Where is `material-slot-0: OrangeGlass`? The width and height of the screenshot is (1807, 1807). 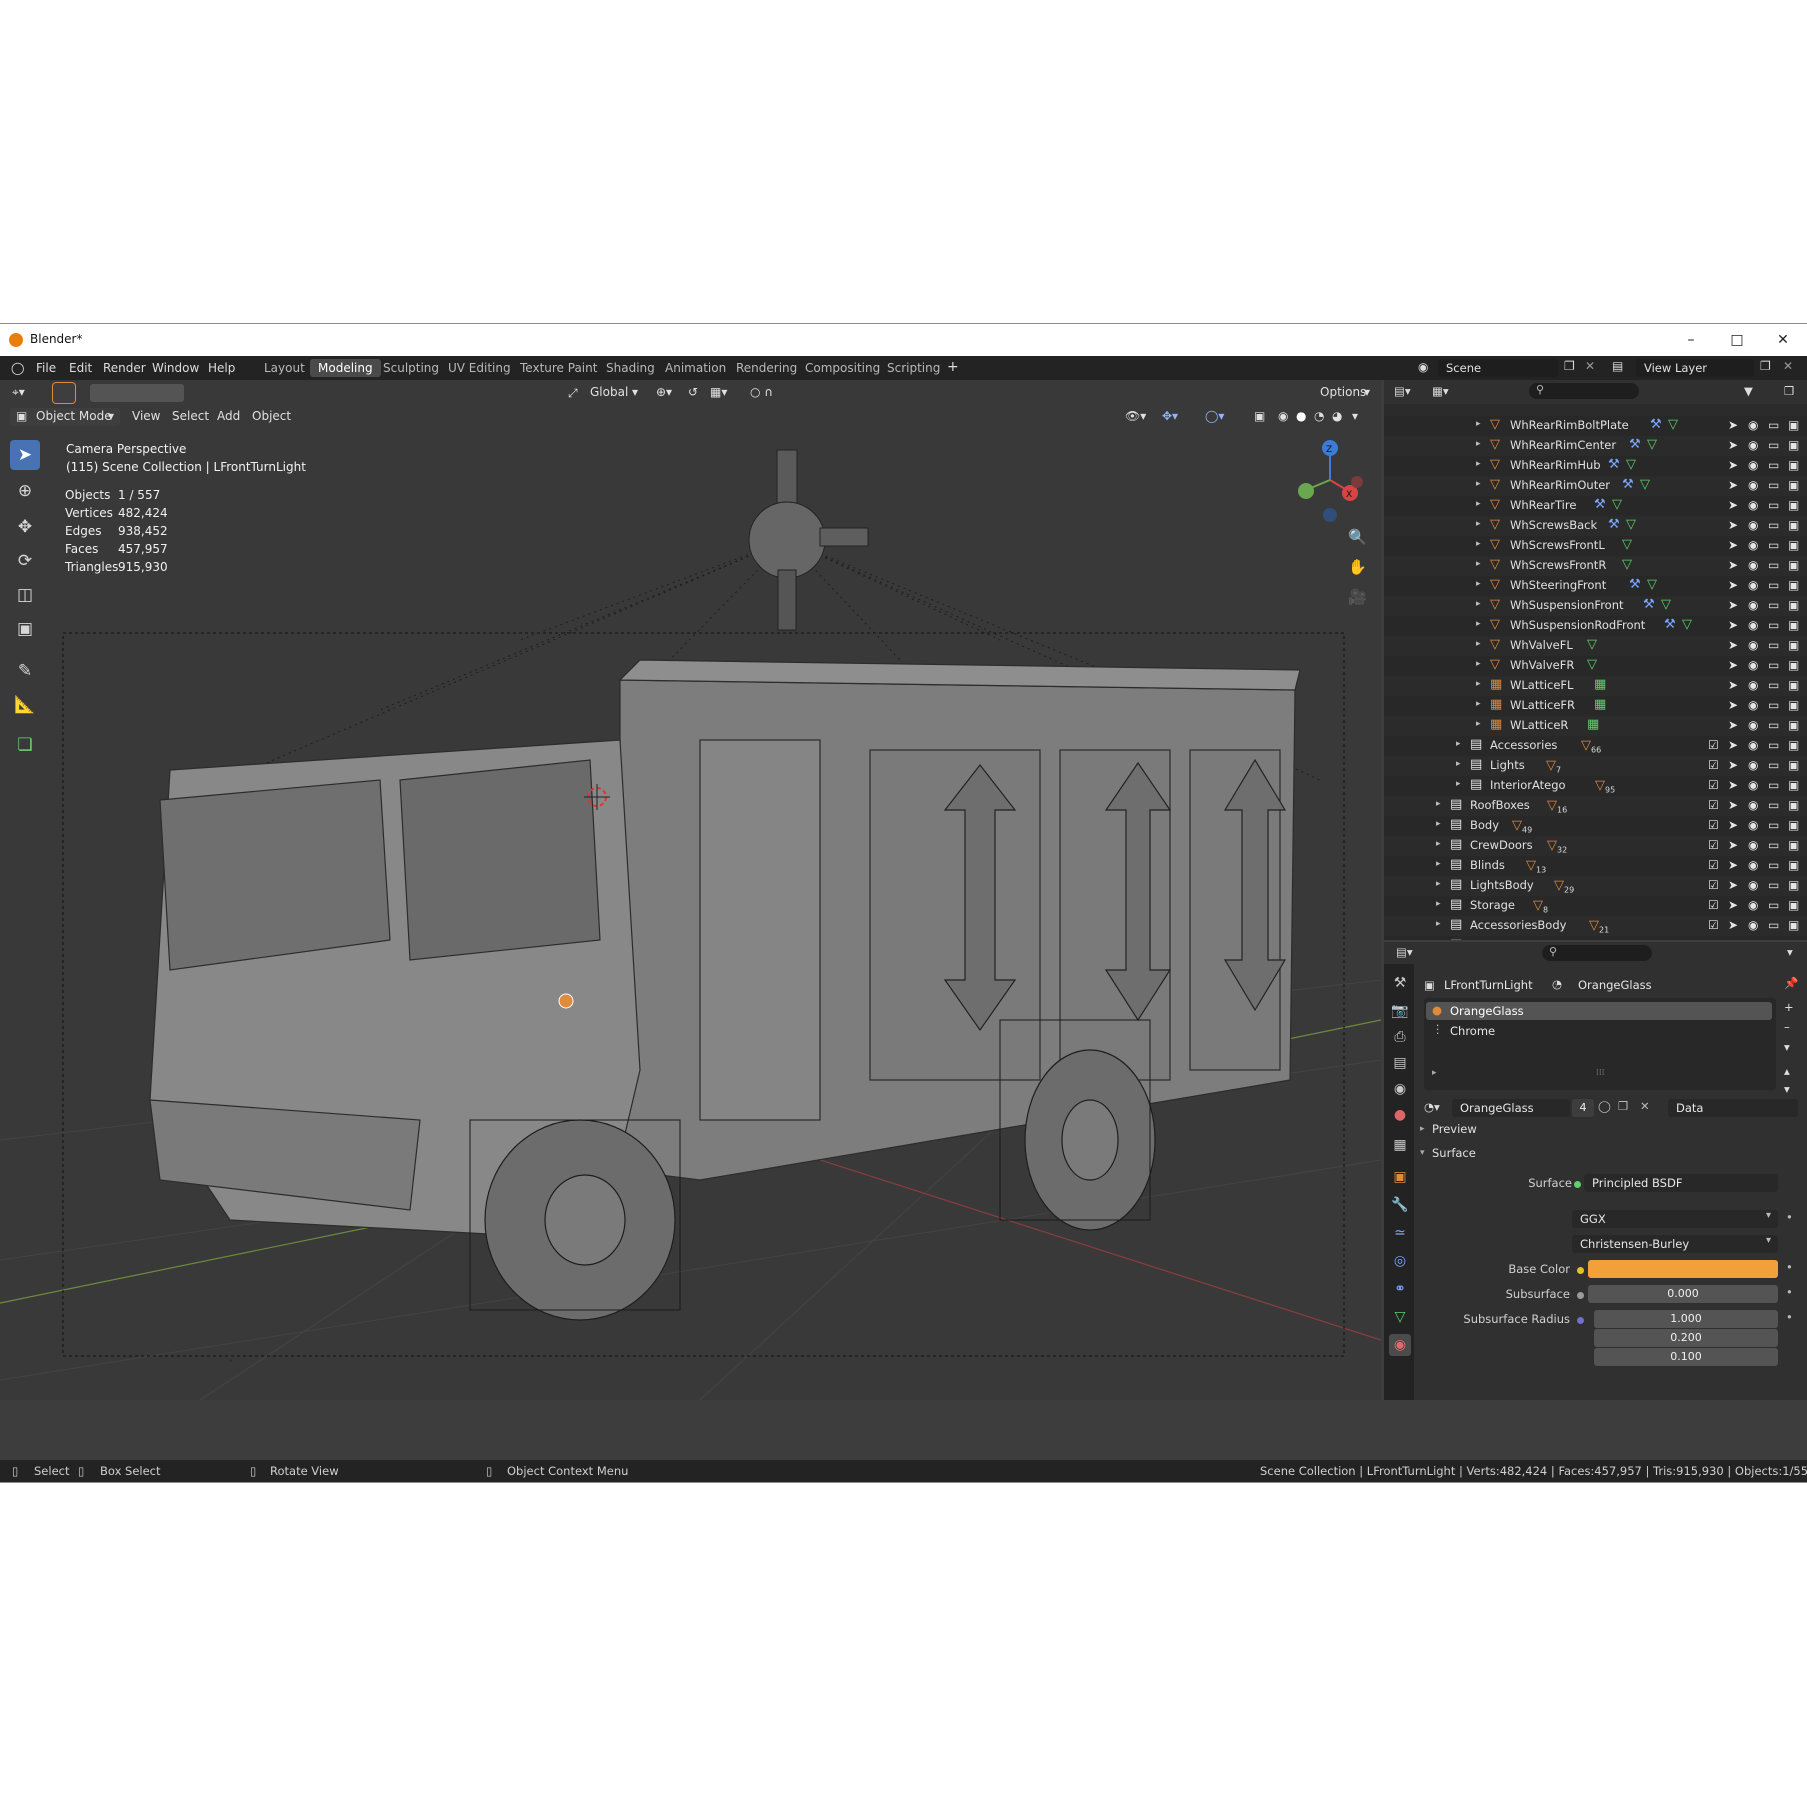 material-slot-0: OrangeGlass is located at coordinates (1487, 1011).